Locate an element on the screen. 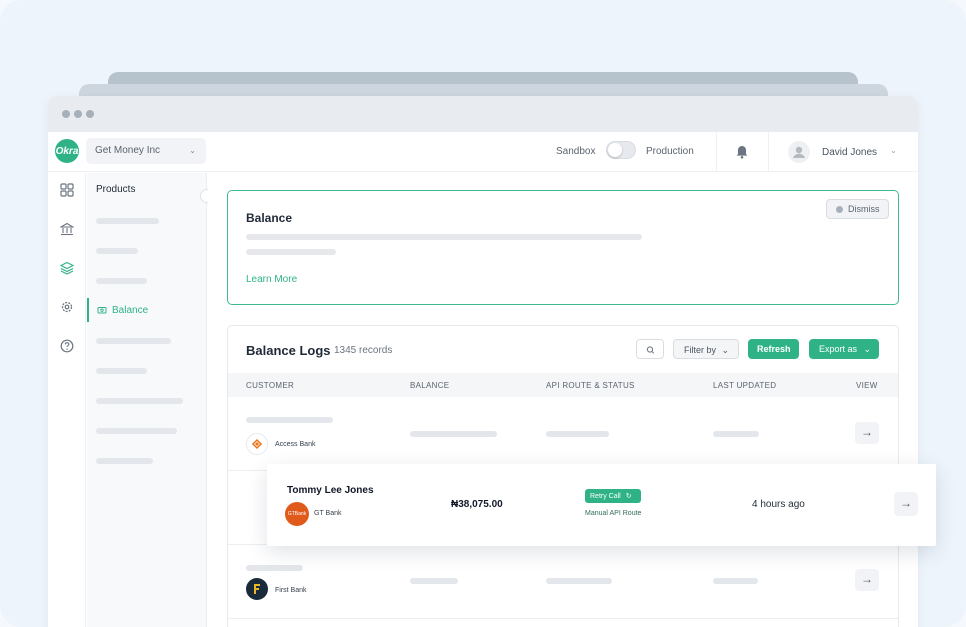  bank-name: GT Bank is located at coordinates (328, 513).